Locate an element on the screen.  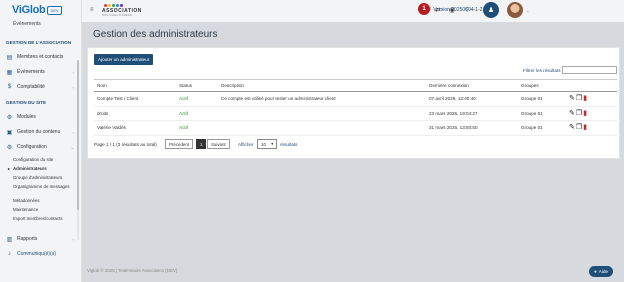
column-header-name: Nom is located at coordinates (135, 85).